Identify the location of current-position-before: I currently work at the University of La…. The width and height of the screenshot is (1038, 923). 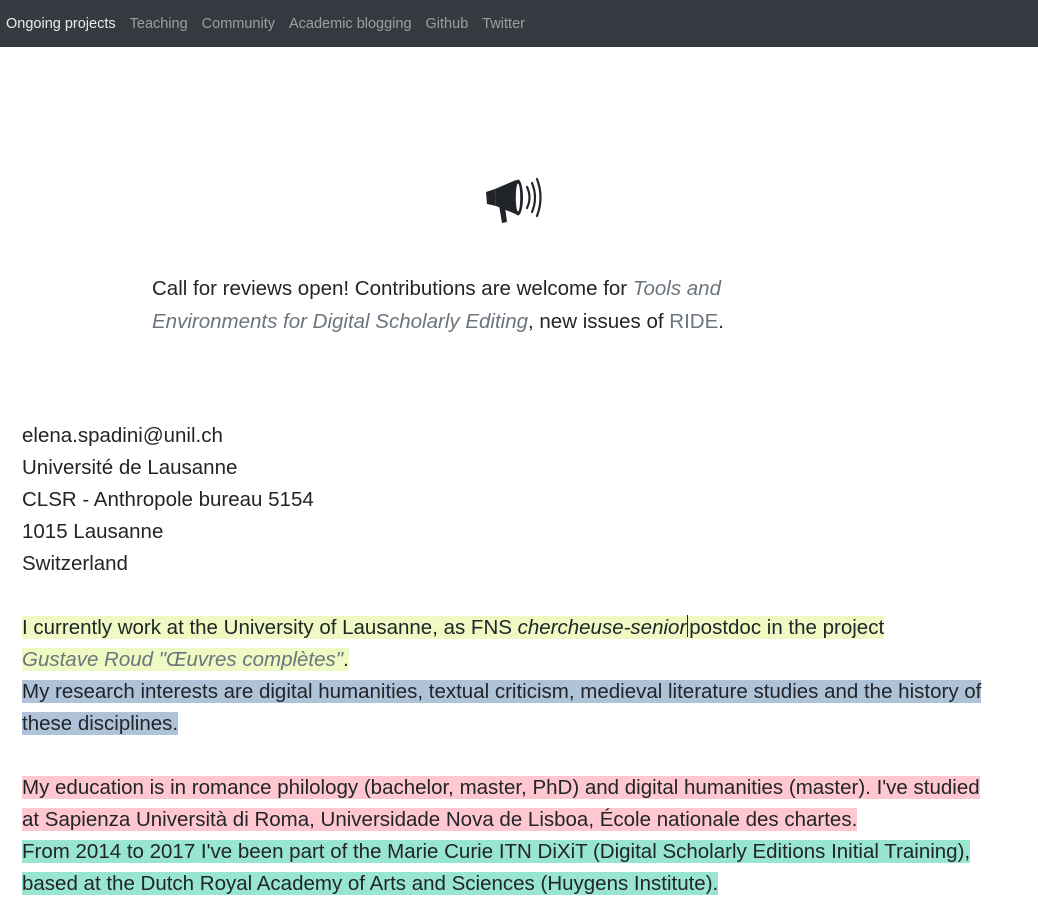
(270, 627).